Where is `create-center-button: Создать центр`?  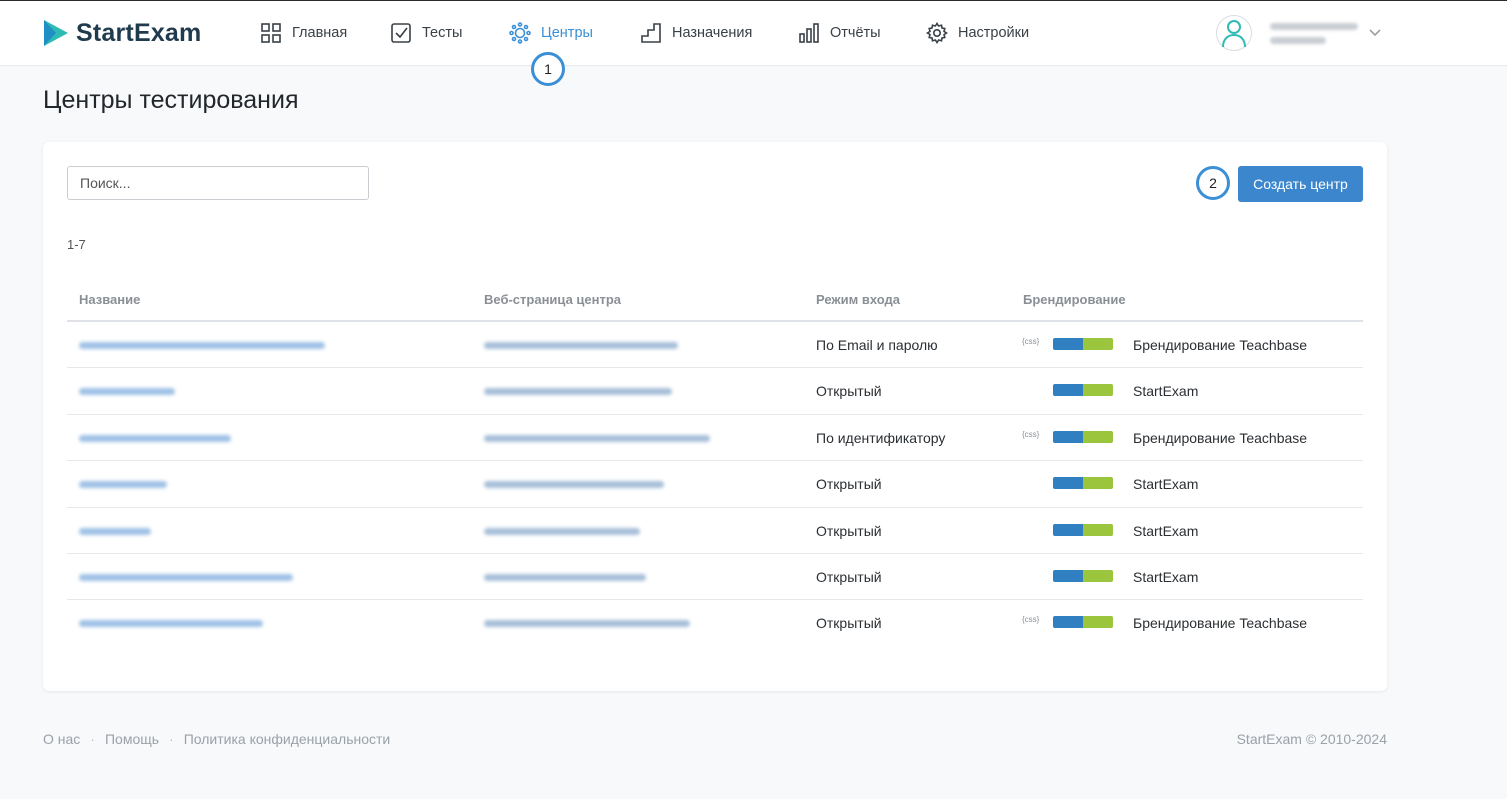 create-center-button: Создать центр is located at coordinates (1300, 184).